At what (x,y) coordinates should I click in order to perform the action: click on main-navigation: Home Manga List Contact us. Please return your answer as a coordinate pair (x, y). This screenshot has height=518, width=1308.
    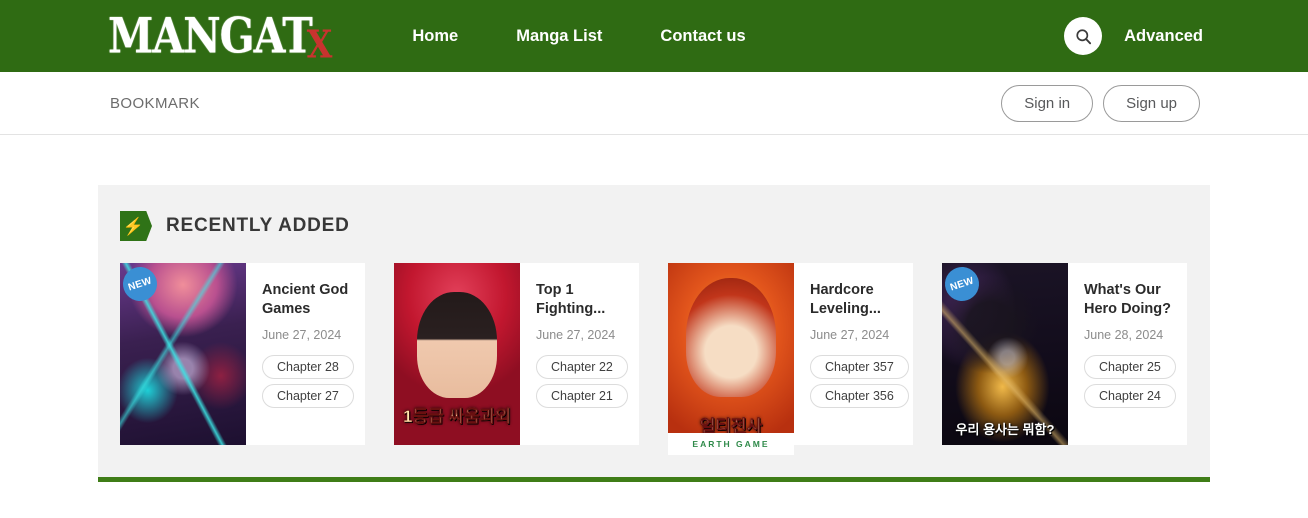
    Looking at the image, I should click on (578, 36).